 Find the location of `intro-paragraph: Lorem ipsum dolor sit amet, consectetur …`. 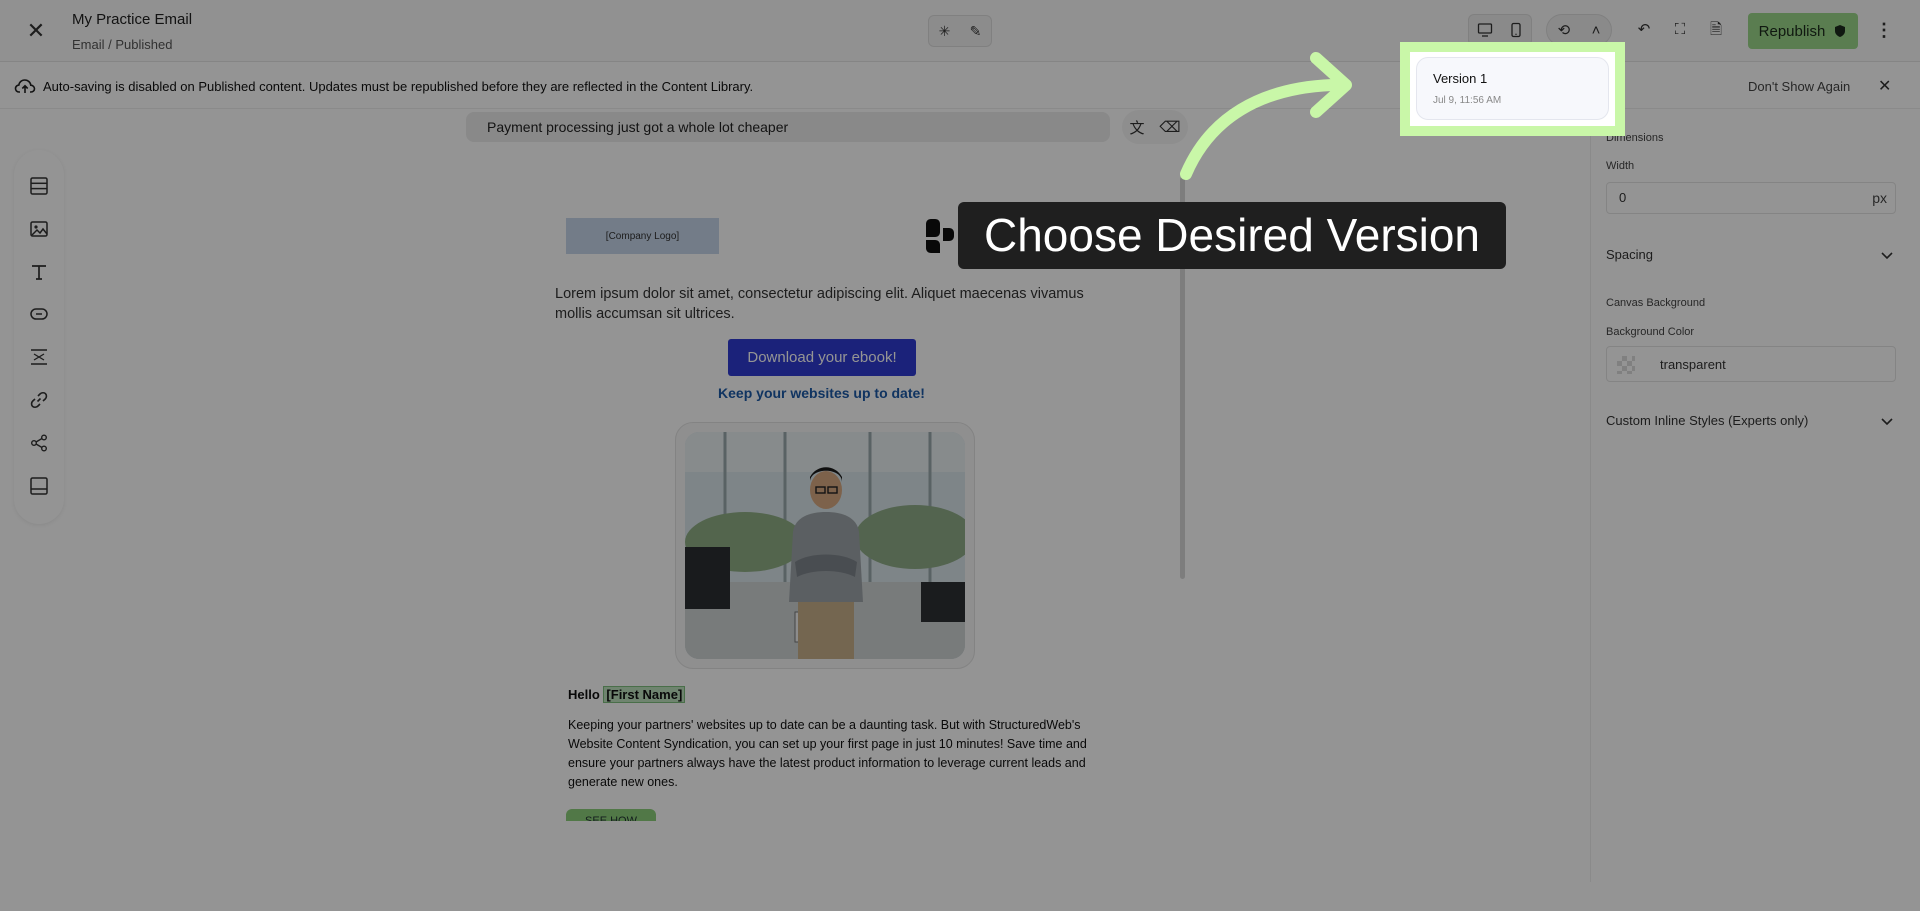

intro-paragraph: Lorem ipsum dolor sit amet, consectetur … is located at coordinates (825, 304).